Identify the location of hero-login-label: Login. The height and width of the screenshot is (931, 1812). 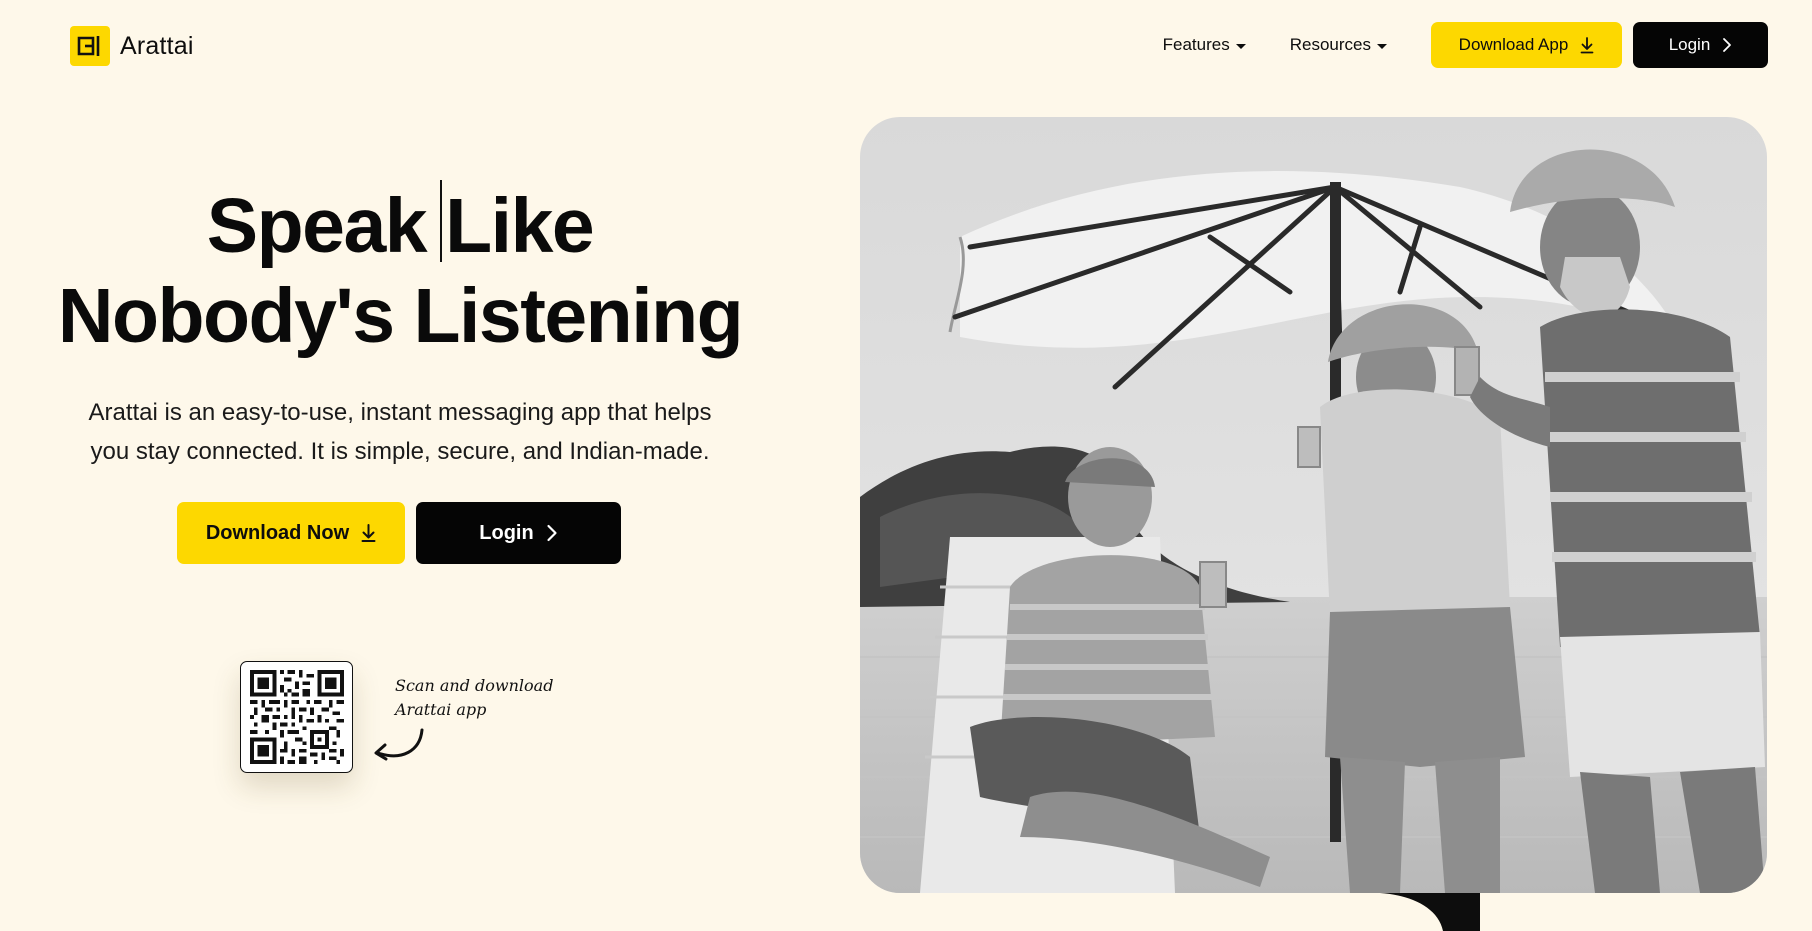
(506, 532).